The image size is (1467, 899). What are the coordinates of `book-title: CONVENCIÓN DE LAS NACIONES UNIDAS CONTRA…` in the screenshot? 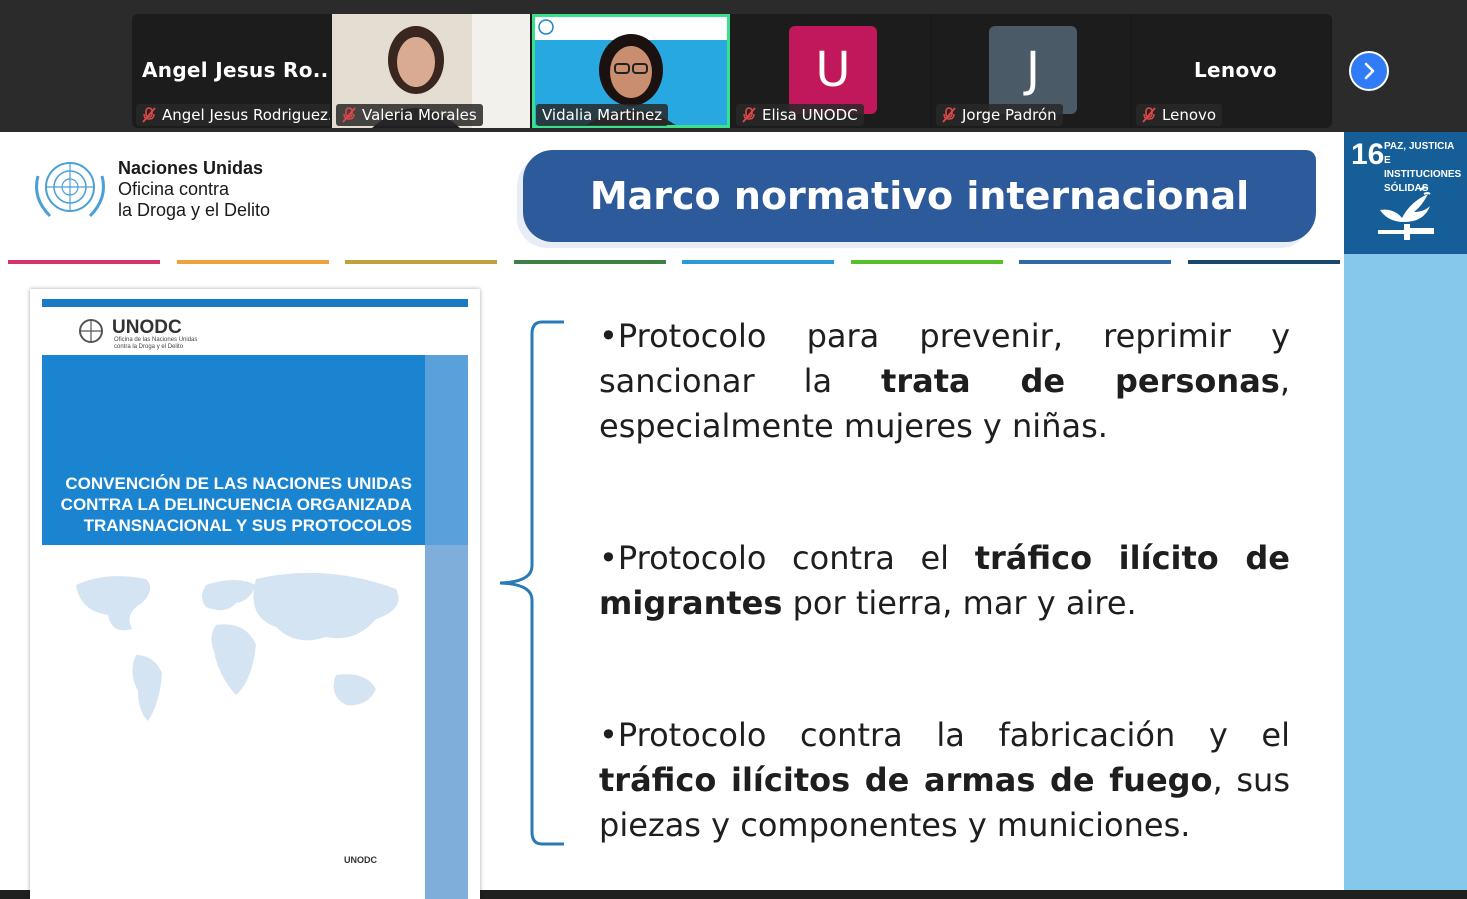 It's located at (232, 504).